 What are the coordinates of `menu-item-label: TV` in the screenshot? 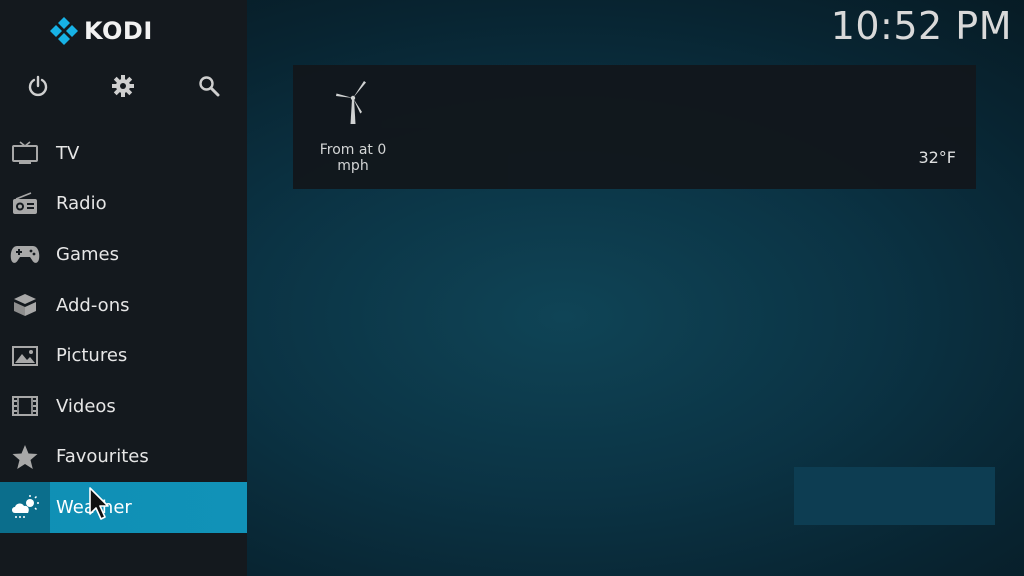 It's located at (68, 153).